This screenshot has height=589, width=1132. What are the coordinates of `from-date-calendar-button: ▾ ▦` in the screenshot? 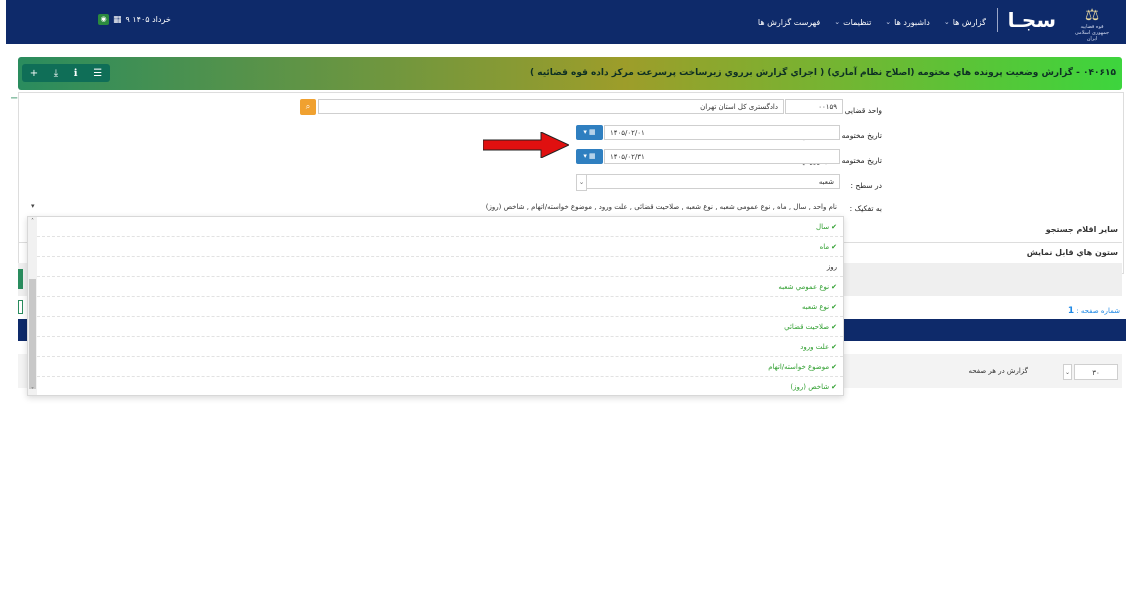 It's located at (589, 132).